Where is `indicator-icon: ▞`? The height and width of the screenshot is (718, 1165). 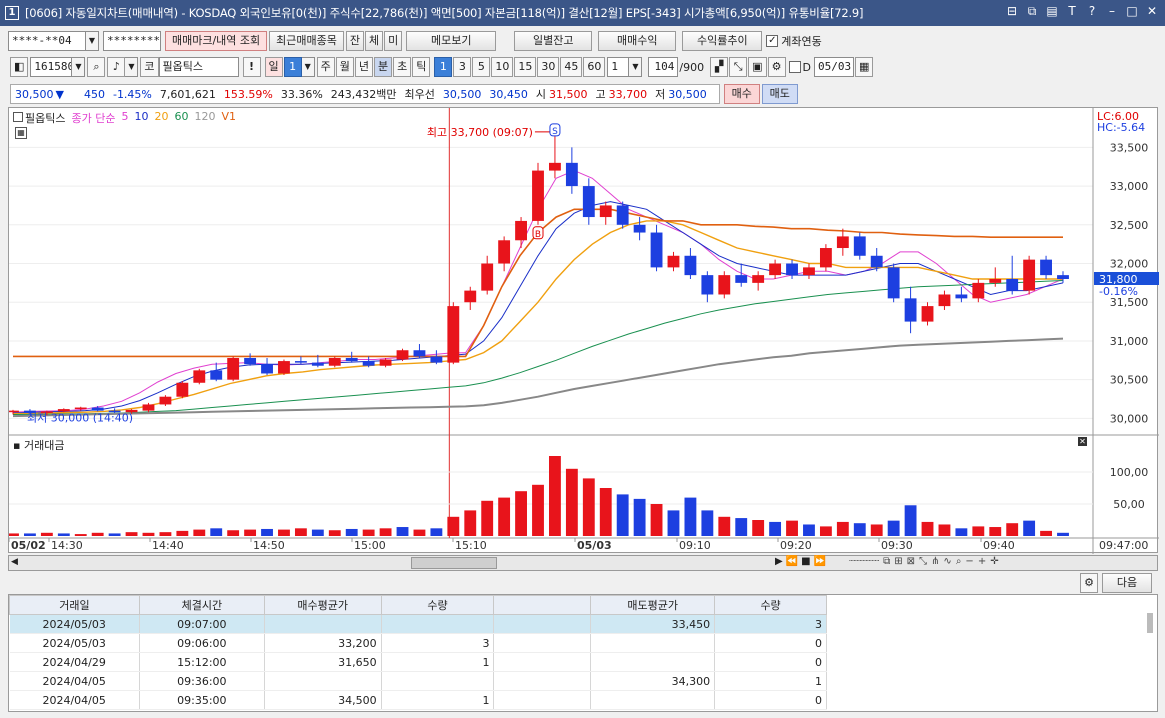
indicator-icon: ▞ is located at coordinates (719, 67).